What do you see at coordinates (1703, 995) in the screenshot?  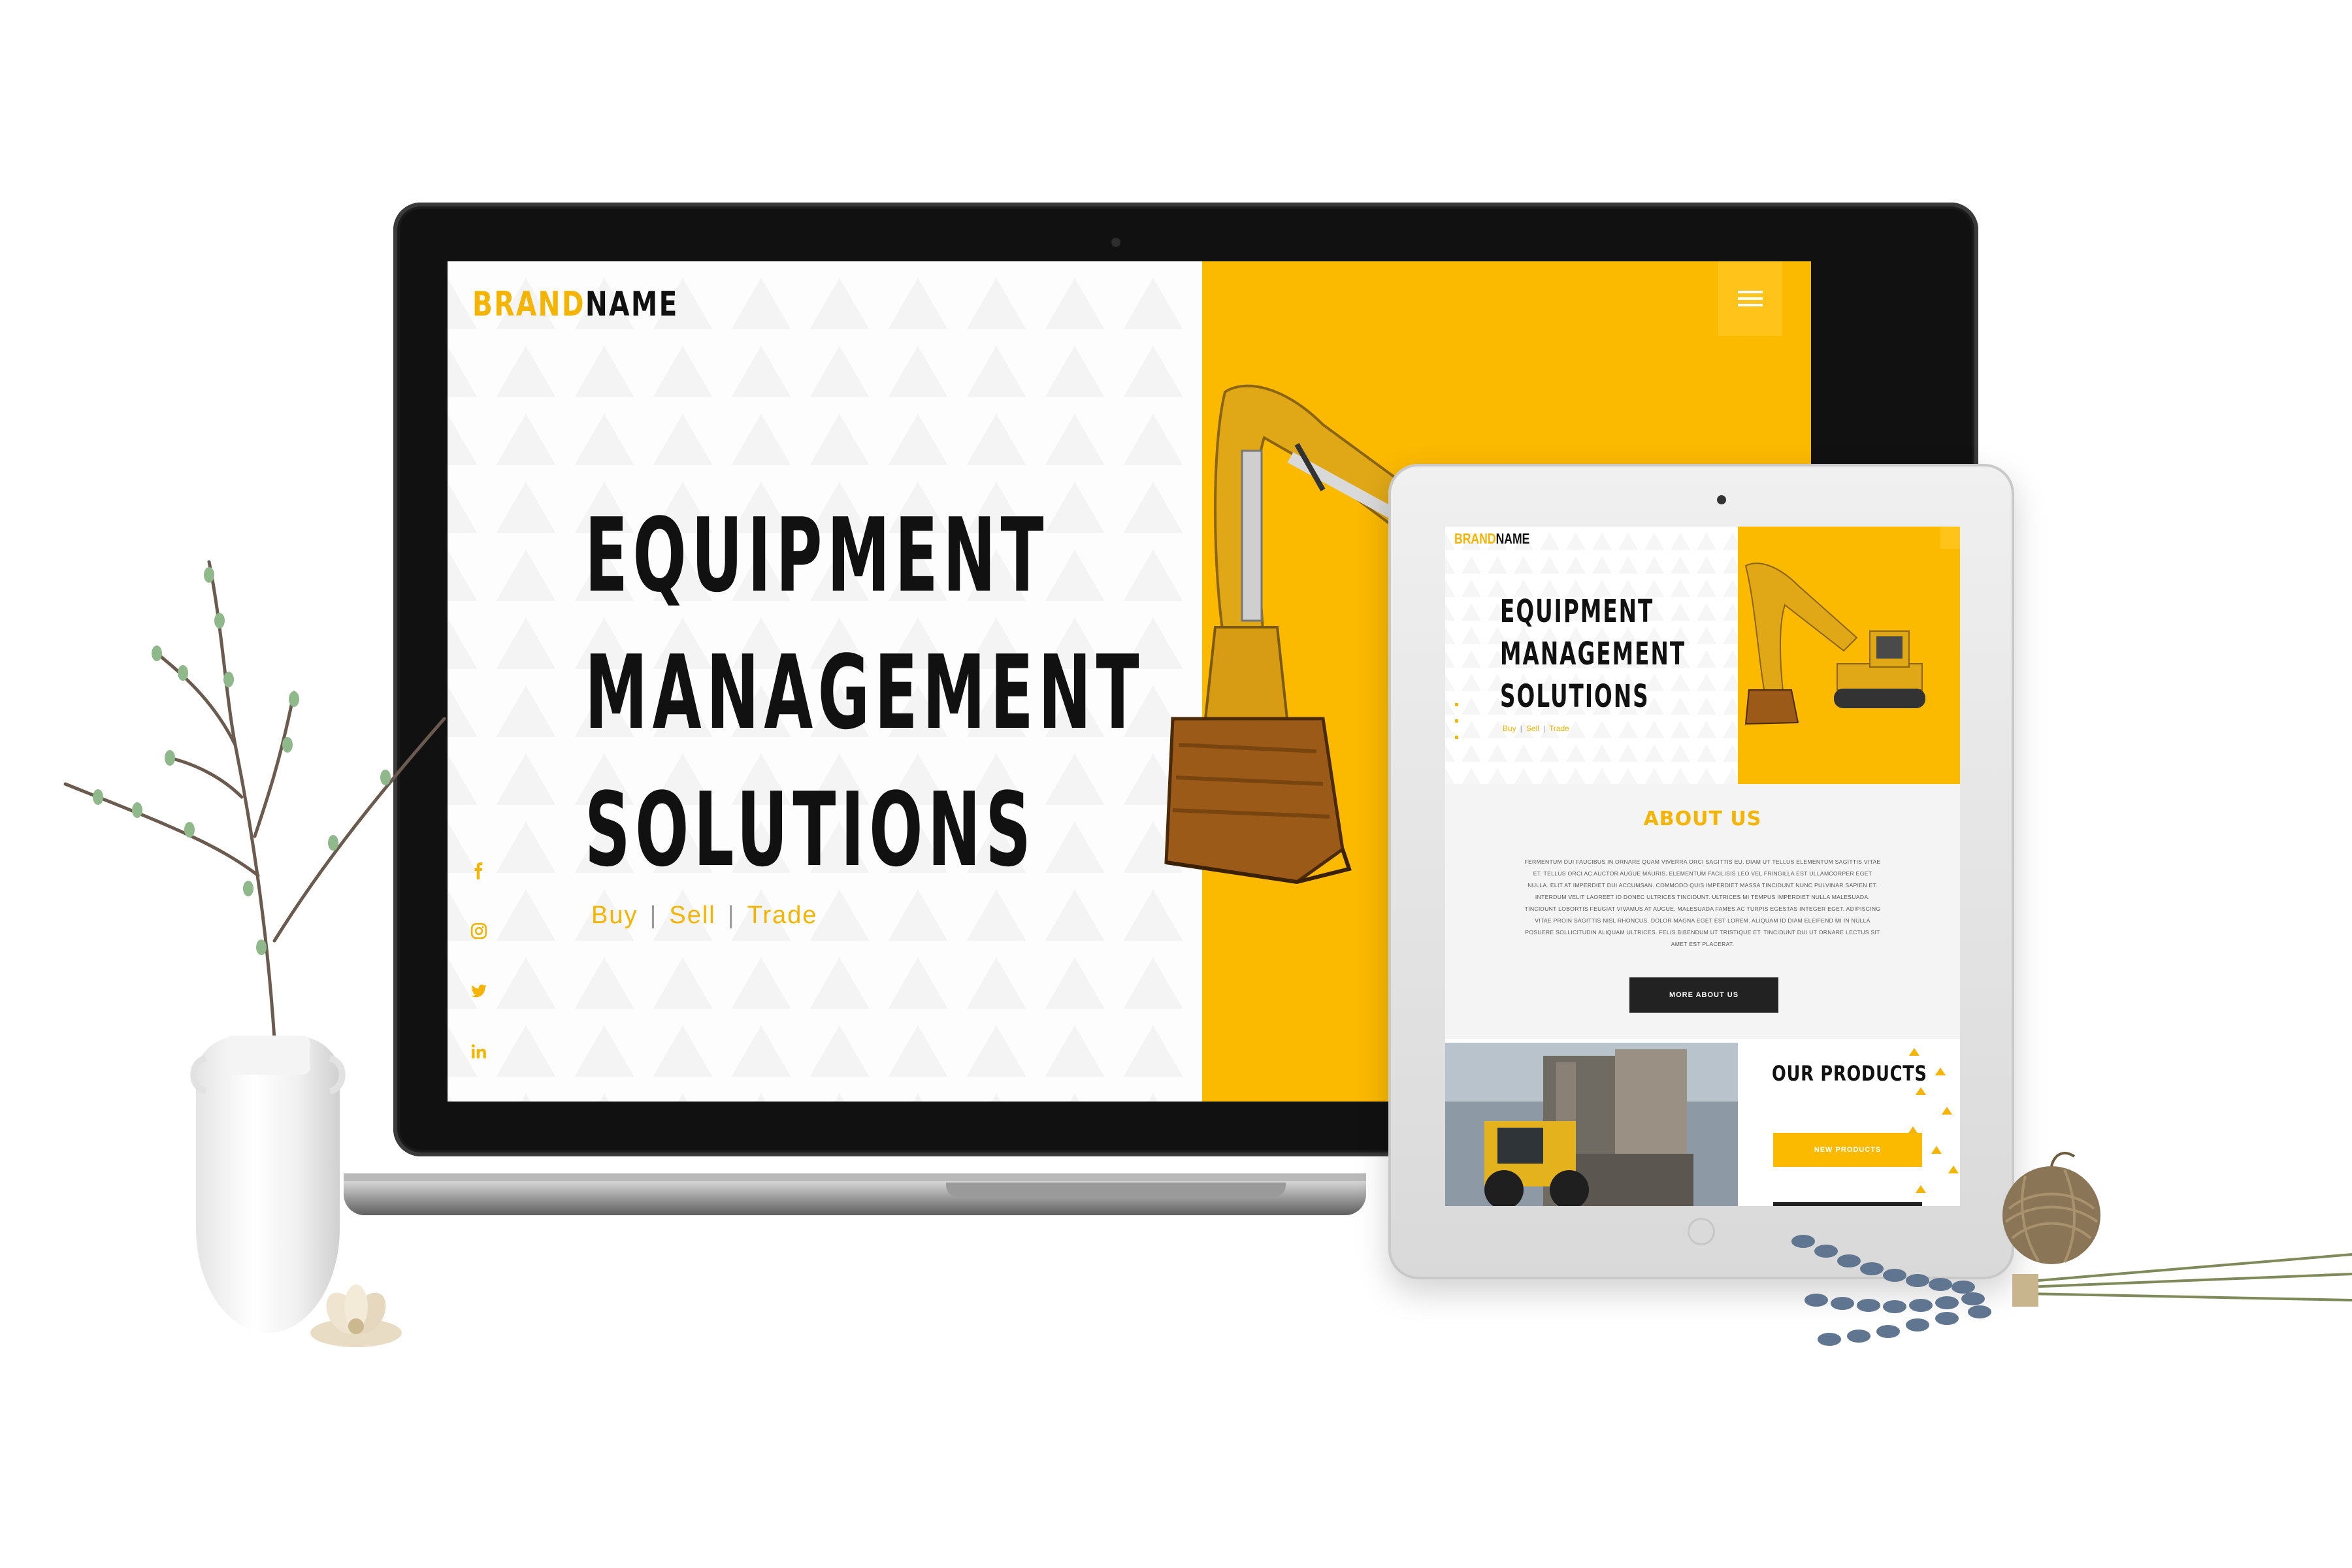 I see `more-about-us-button: MORE ABOUT US` at bounding box center [1703, 995].